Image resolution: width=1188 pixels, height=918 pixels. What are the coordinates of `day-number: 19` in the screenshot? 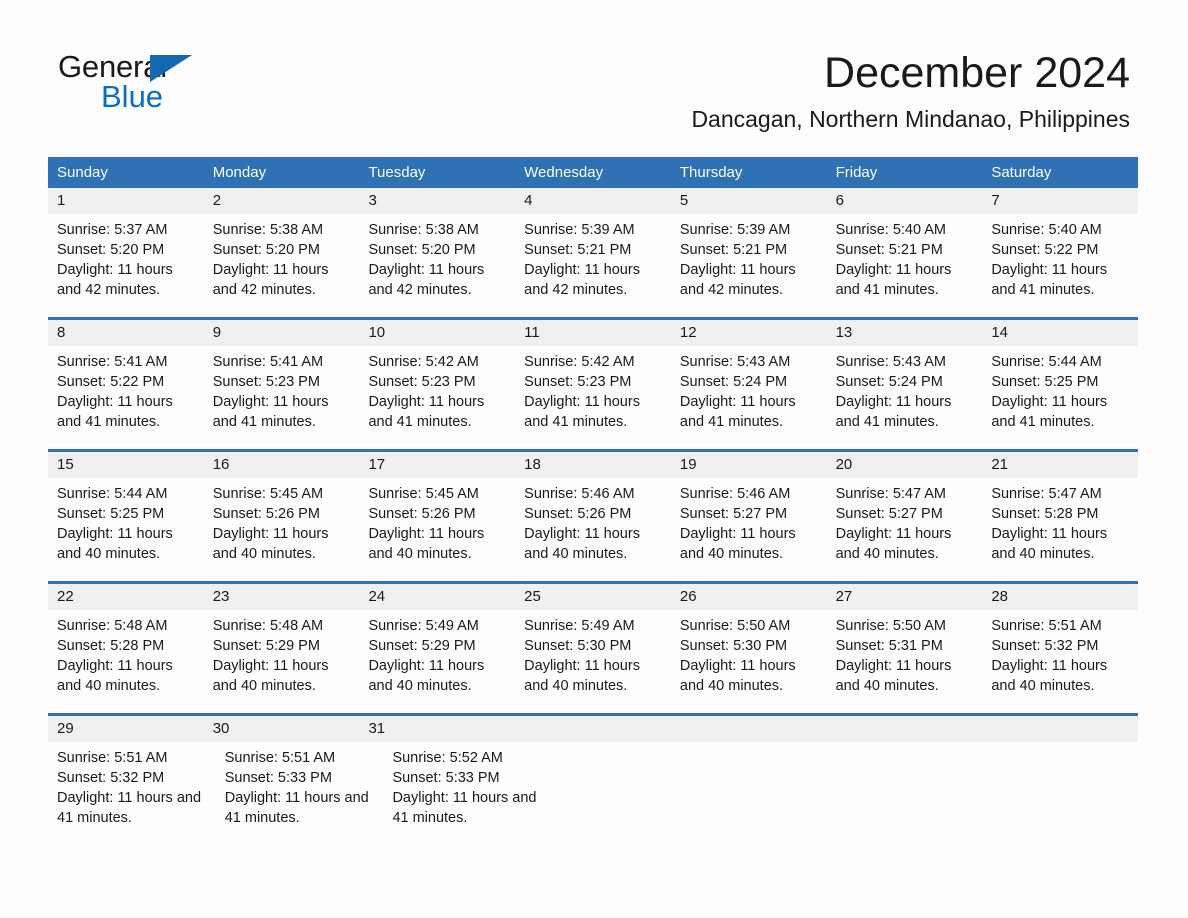 It's located at (749, 465).